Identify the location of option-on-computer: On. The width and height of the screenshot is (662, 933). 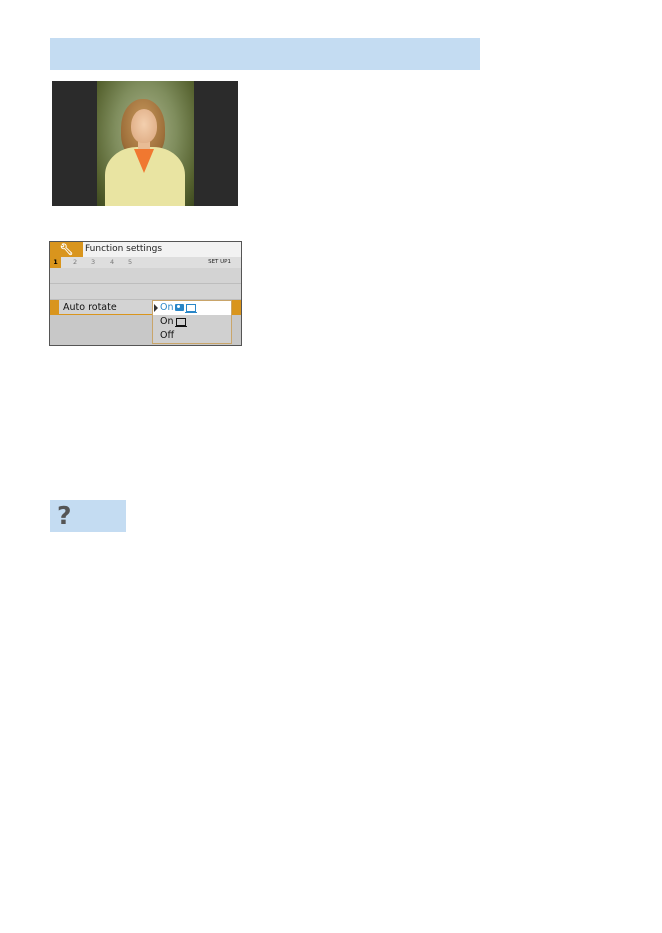
(192, 322).